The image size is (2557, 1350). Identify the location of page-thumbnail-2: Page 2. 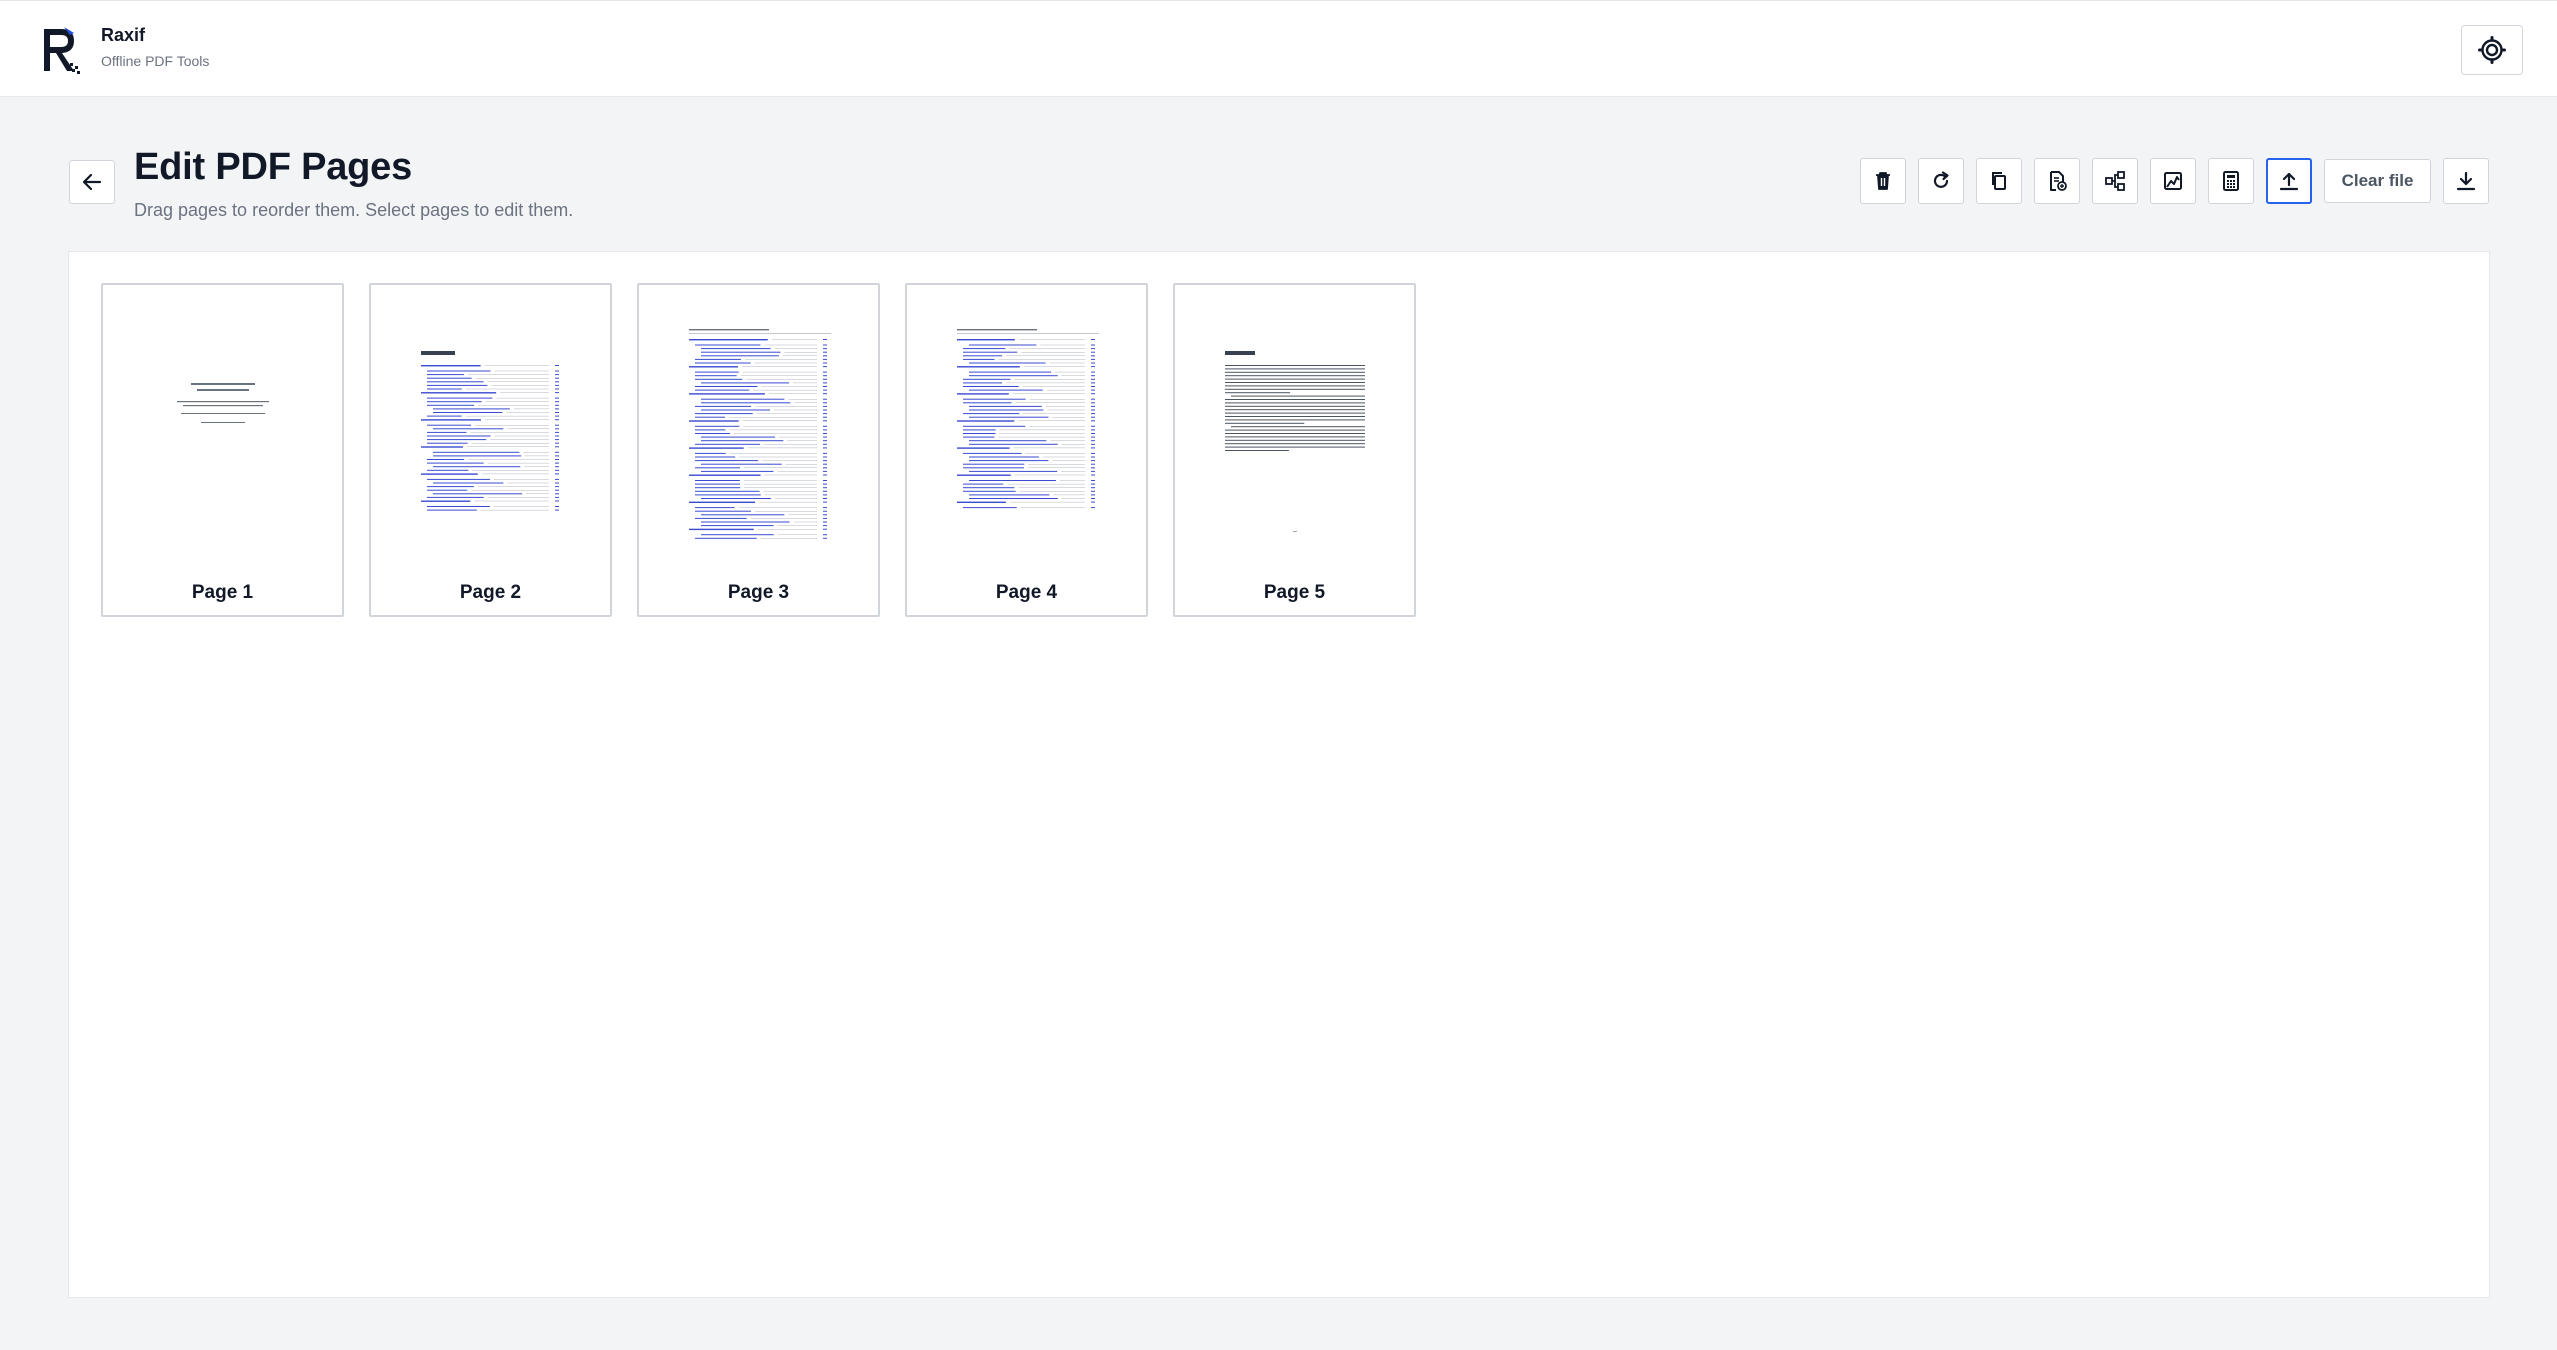
(490, 450).